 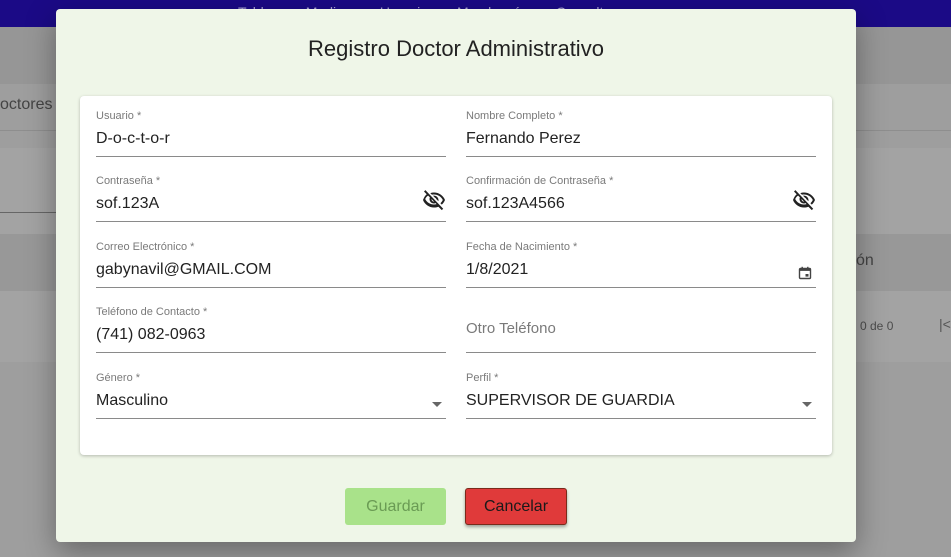 What do you see at coordinates (395, 506) in the screenshot?
I see `guardar-button: Guardar` at bounding box center [395, 506].